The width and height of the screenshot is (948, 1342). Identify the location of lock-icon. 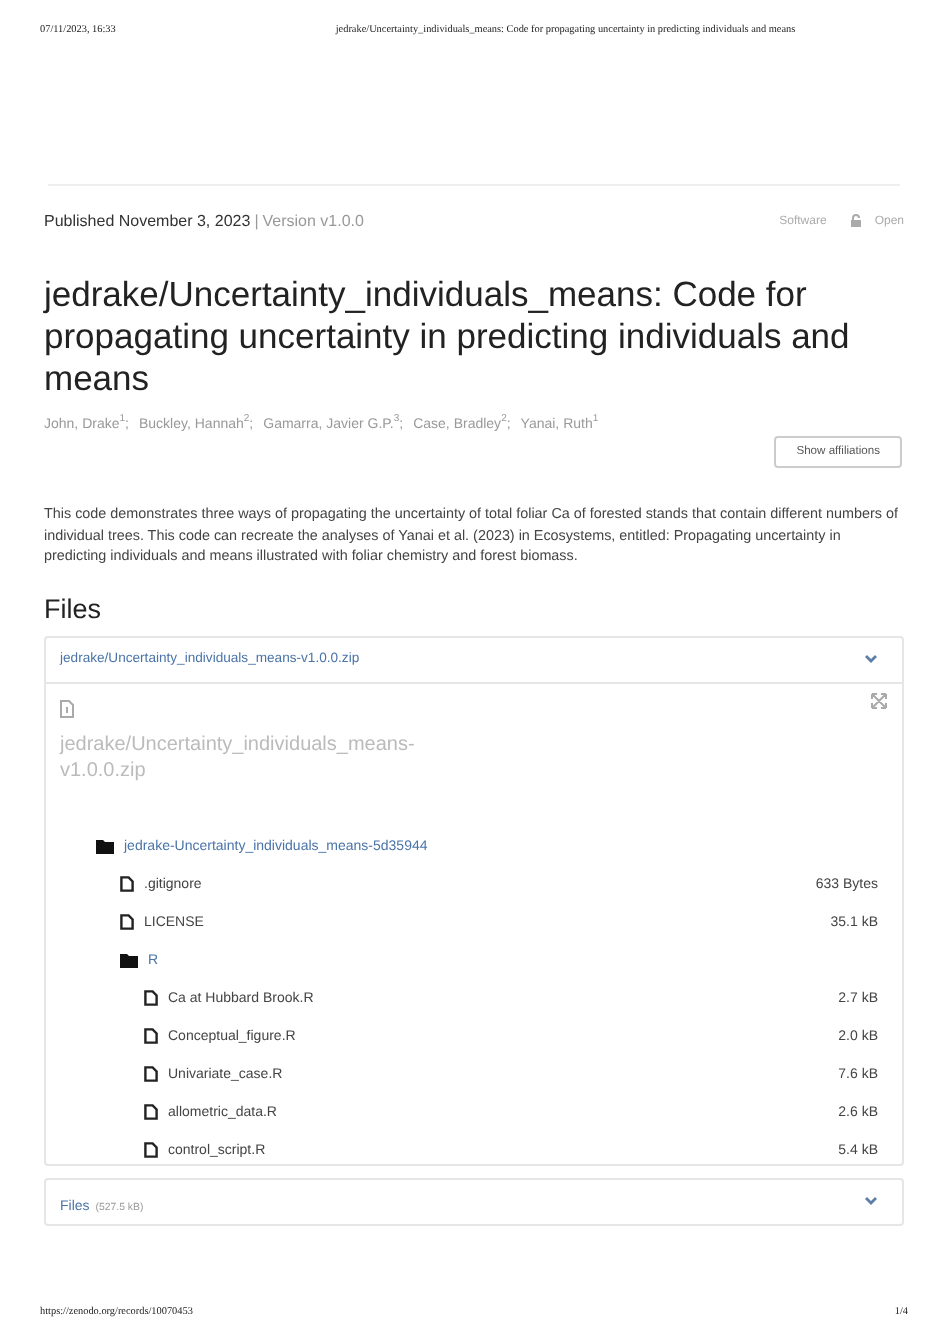
(856, 221).